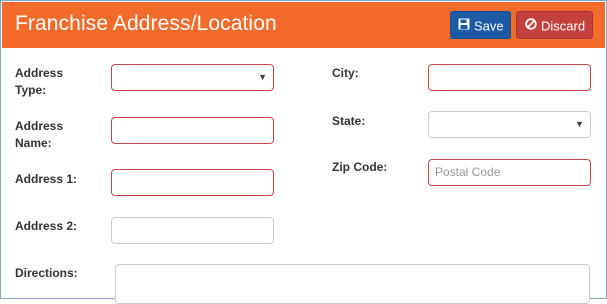  Describe the element at coordinates (489, 26) in the screenshot. I see `save-button-label: Save` at that location.